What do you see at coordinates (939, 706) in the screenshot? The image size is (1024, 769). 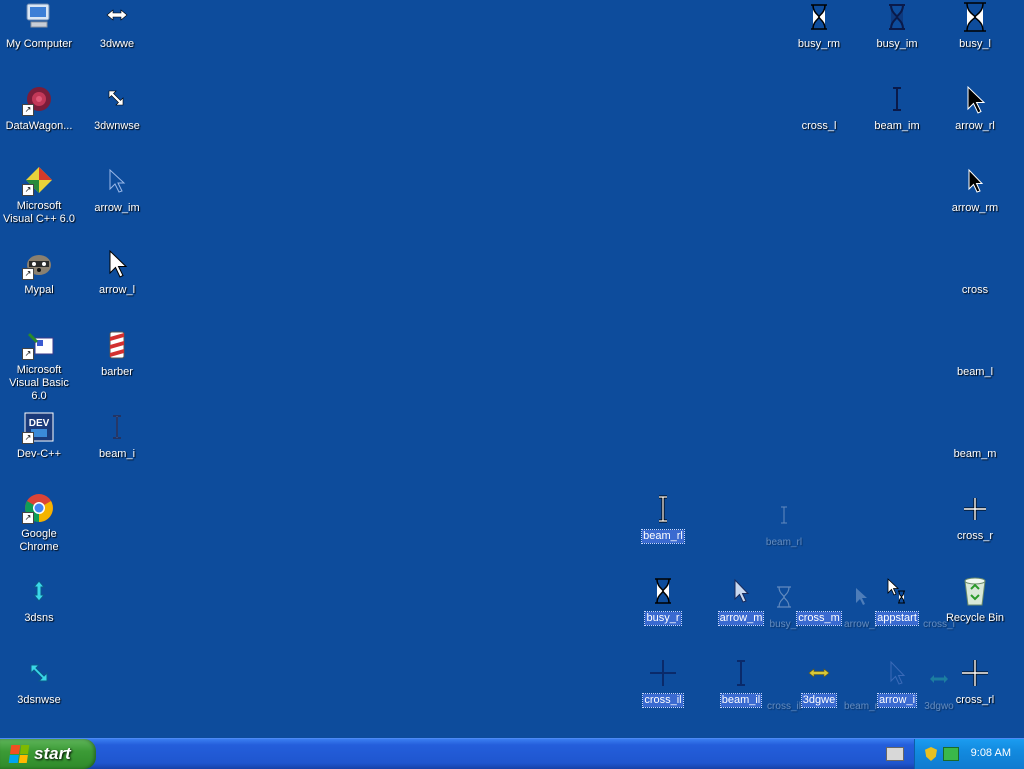 I see `file-label: 3dgwo` at bounding box center [939, 706].